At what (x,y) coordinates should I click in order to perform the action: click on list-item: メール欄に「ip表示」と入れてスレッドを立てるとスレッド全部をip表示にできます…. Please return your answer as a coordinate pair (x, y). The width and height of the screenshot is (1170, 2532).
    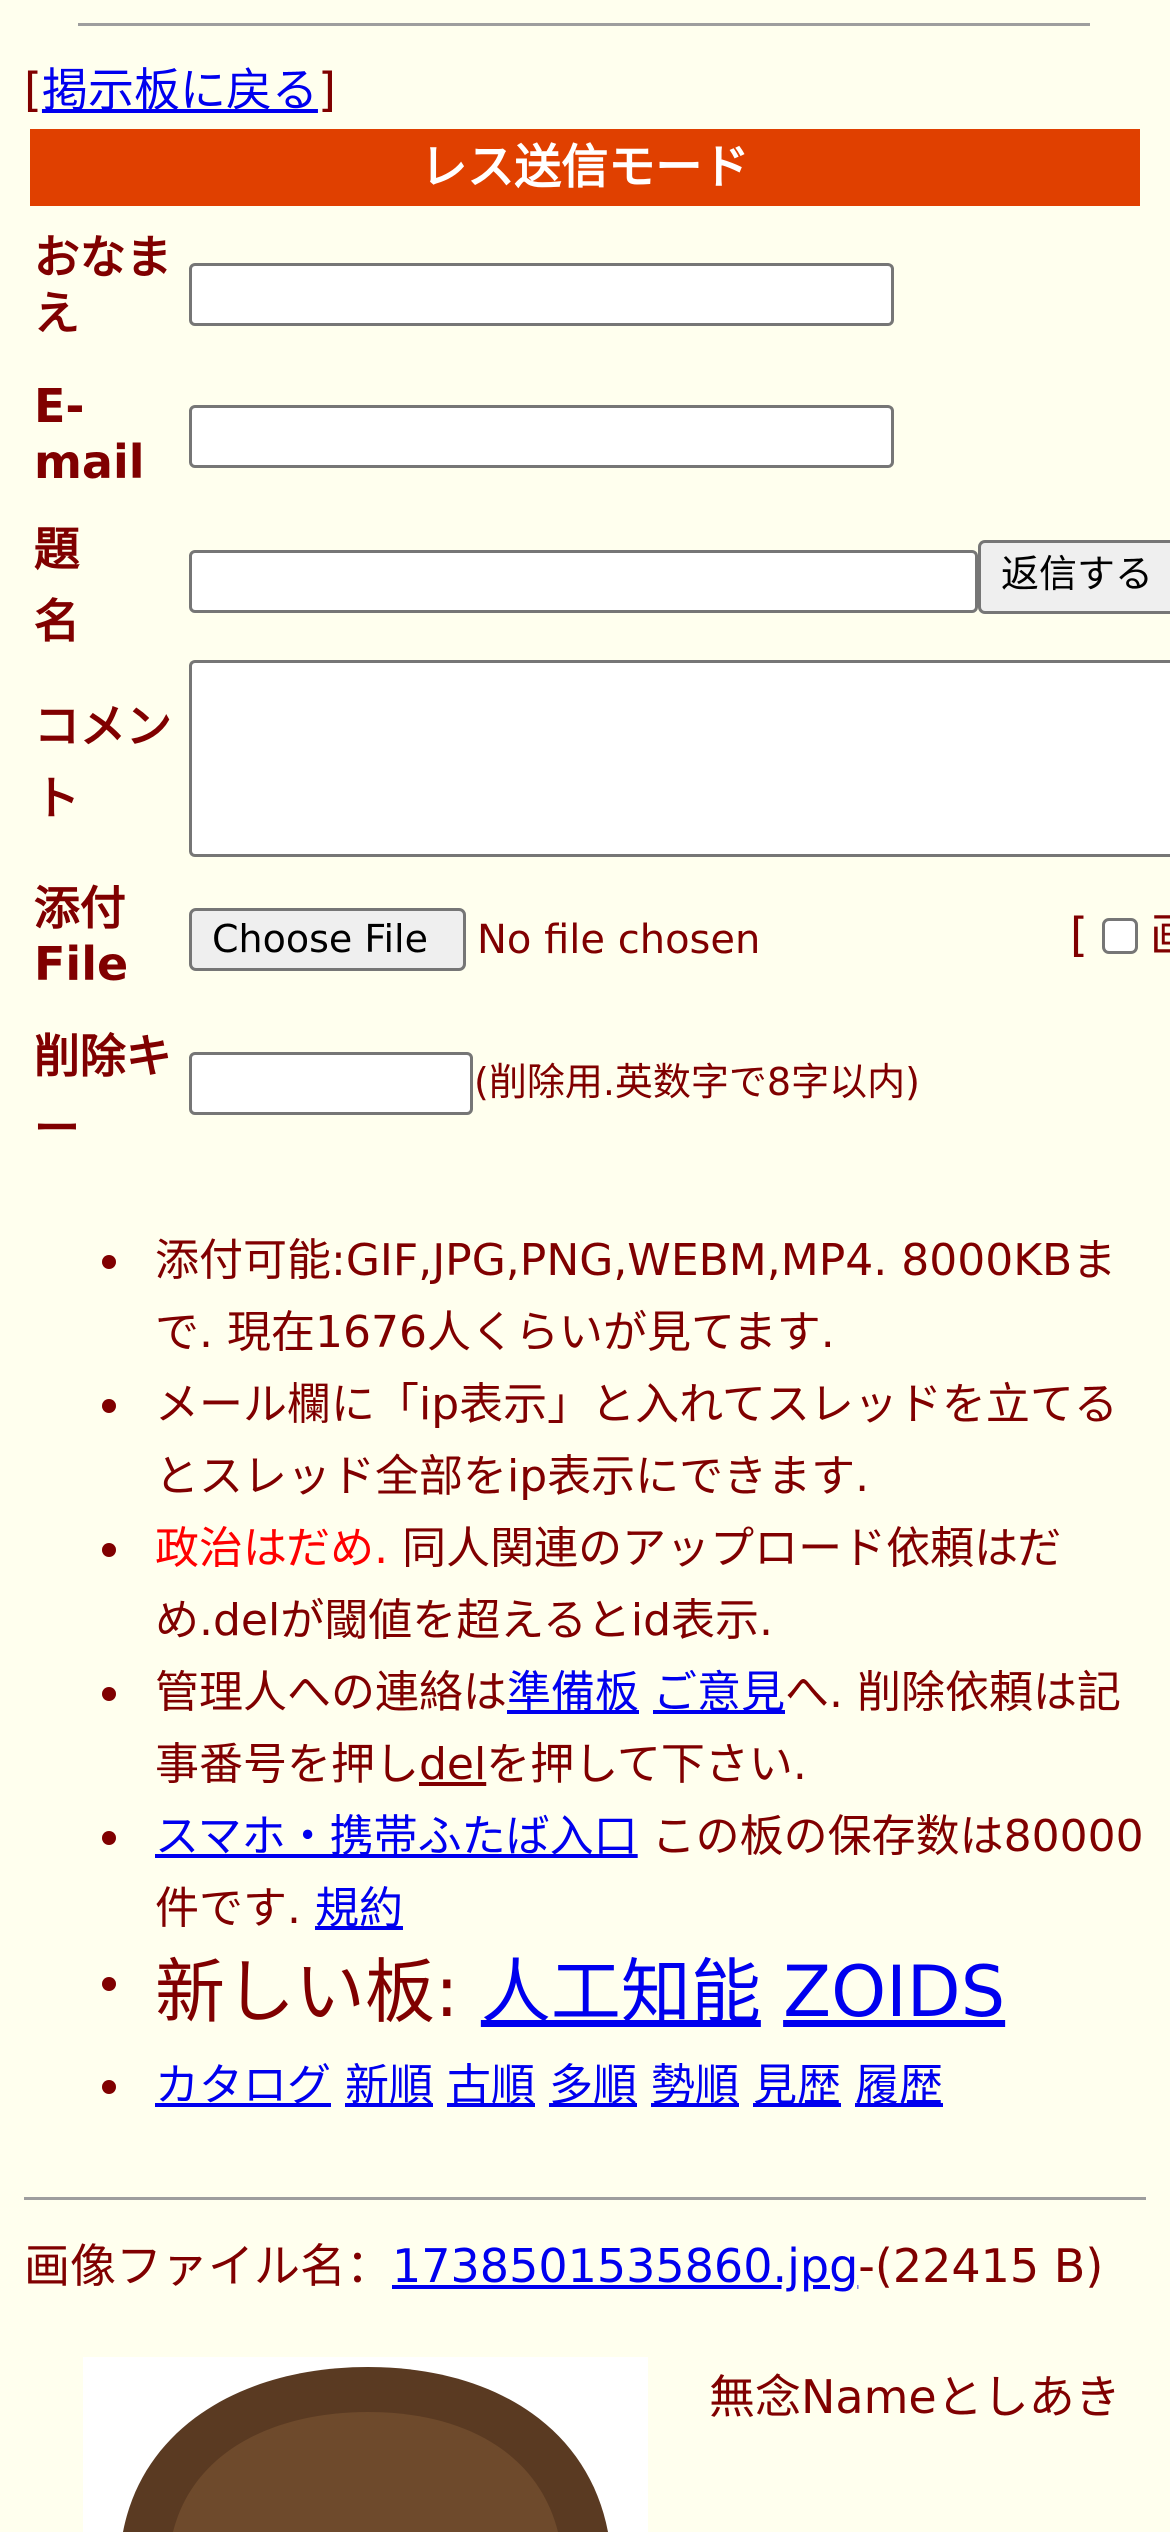
    Looking at the image, I should click on (623, 1441).